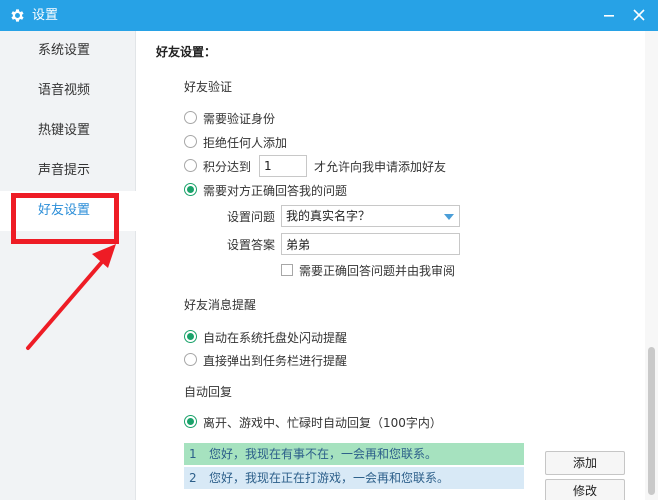 The width and height of the screenshot is (658, 500). What do you see at coordinates (275, 360) in the screenshot?
I see `radio-taskbar-popup-label: 直接弹出到任务栏进行提醒` at bounding box center [275, 360].